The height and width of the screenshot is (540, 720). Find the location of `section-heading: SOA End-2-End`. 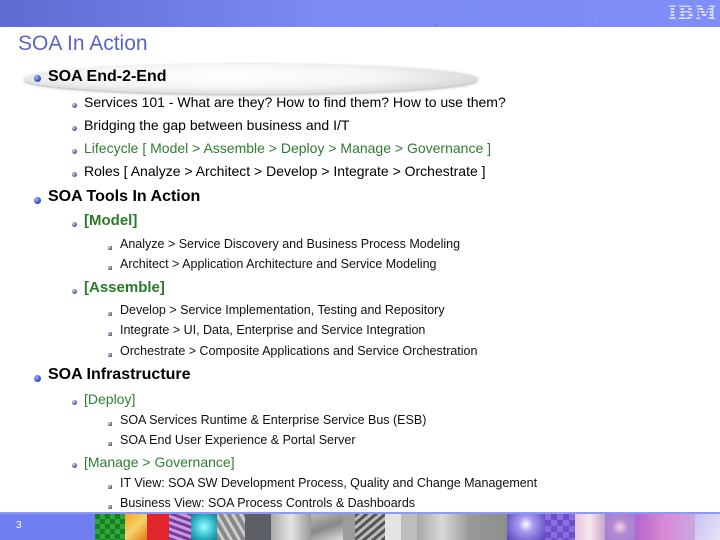

section-heading: SOA End-2-End is located at coordinates (107, 76).